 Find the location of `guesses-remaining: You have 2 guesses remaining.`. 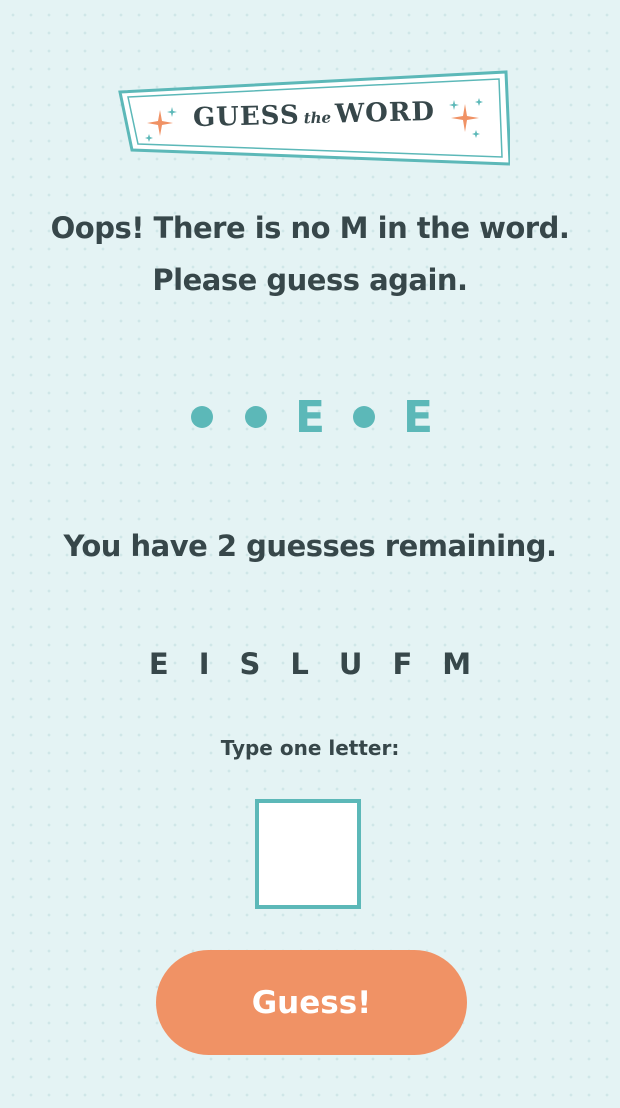

guesses-remaining: You have 2 guesses remaining. is located at coordinates (310, 546).